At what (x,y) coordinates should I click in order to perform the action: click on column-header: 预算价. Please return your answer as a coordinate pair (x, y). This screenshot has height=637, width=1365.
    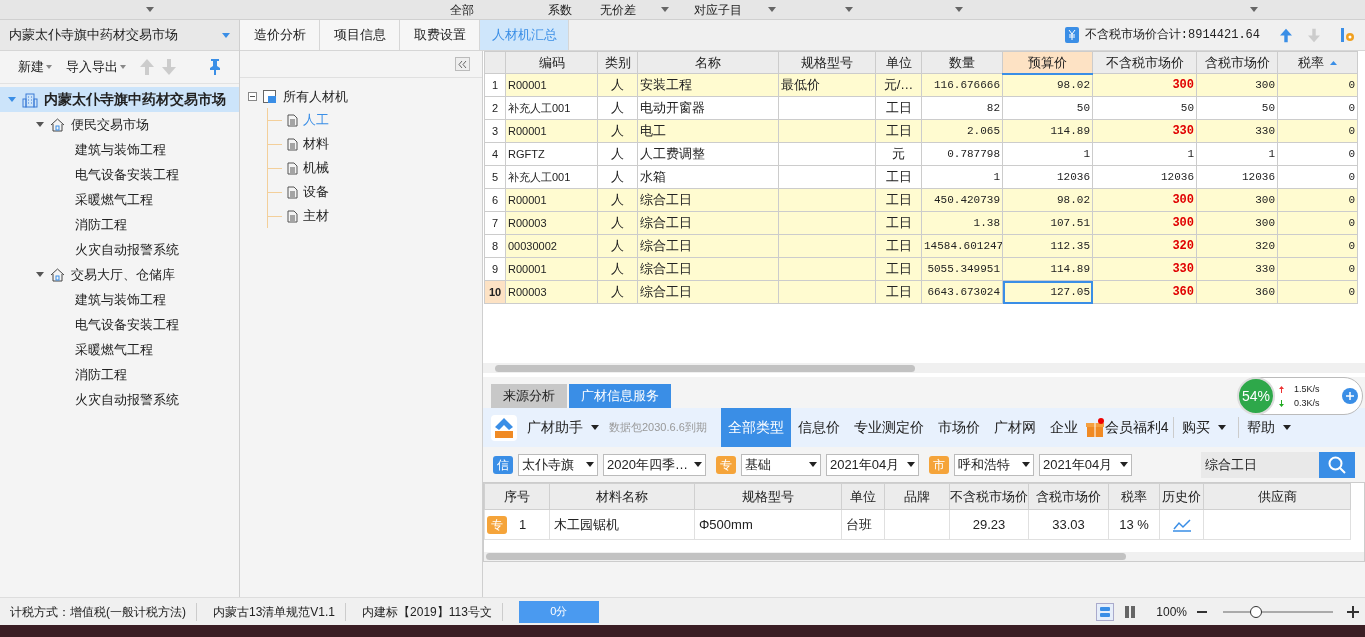
    Looking at the image, I should click on (1047, 62).